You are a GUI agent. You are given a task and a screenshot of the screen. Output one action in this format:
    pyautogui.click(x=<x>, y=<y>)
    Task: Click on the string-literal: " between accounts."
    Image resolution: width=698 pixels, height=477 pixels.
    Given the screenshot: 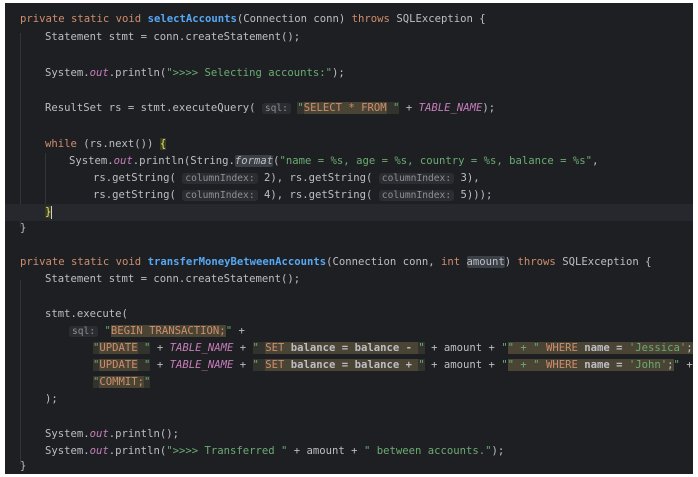 What is the action you would take?
    pyautogui.click(x=427, y=451)
    